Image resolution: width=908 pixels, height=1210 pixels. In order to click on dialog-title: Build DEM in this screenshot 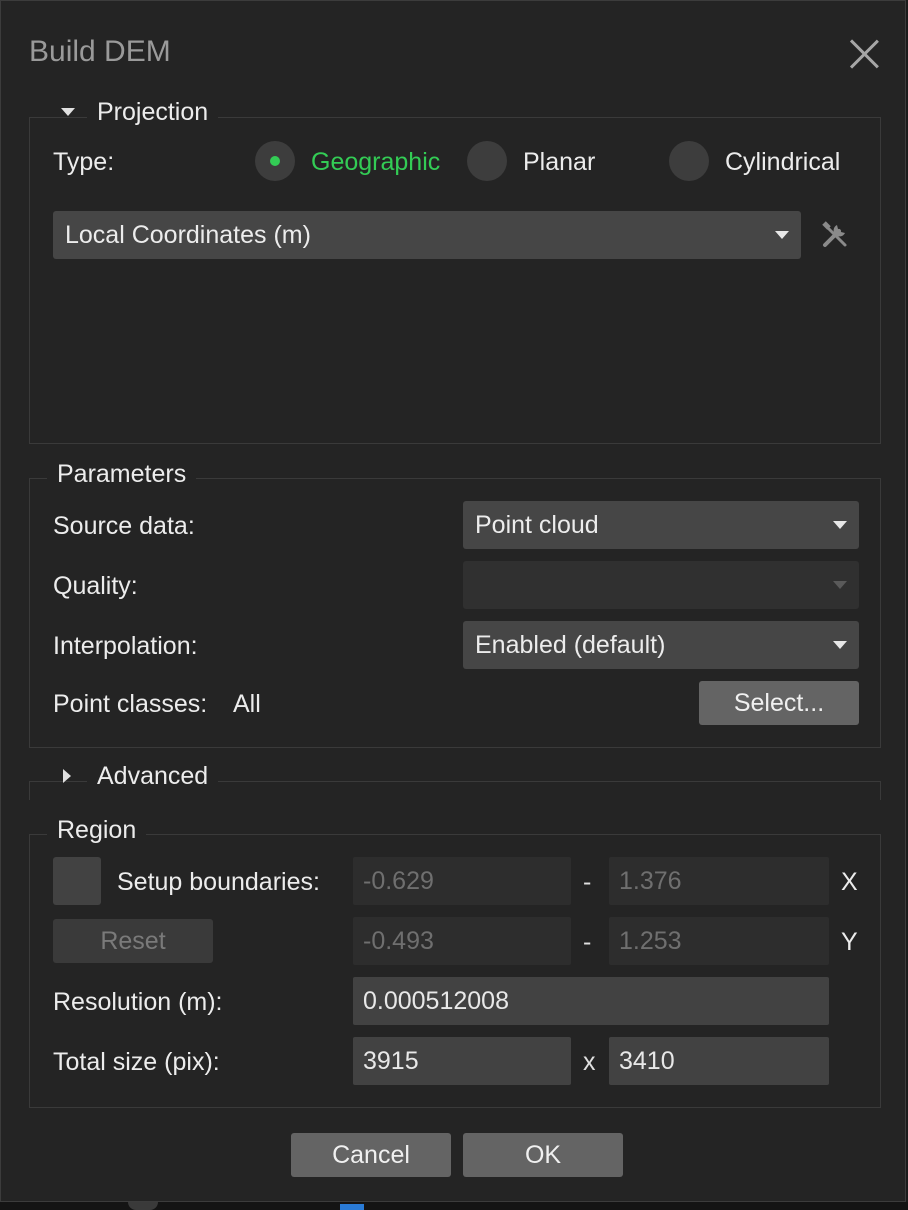, I will do `click(100, 51)`.